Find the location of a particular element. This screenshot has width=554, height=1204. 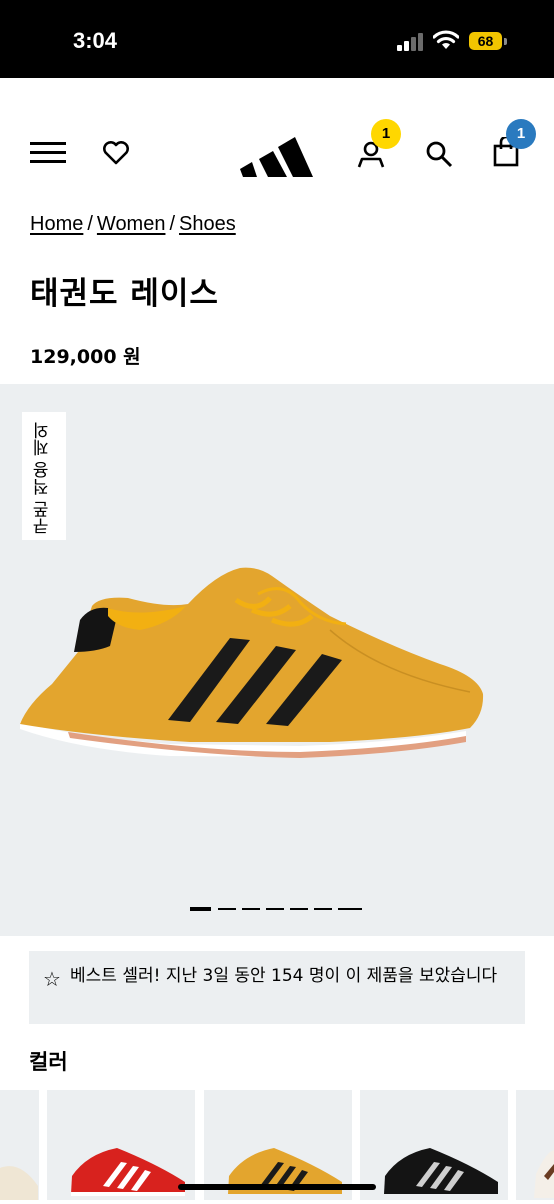

battery-level: 68 is located at coordinates (485, 41).